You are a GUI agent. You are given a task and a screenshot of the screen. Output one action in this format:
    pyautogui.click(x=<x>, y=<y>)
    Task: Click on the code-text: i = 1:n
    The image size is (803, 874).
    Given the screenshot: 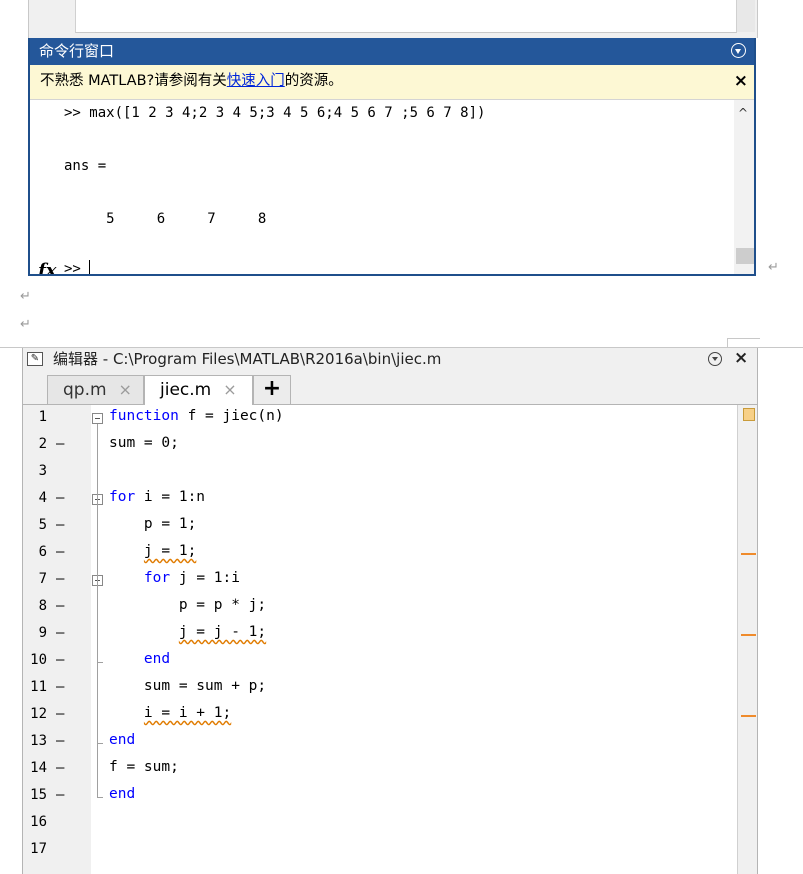 What is the action you would take?
    pyautogui.click(x=170, y=497)
    